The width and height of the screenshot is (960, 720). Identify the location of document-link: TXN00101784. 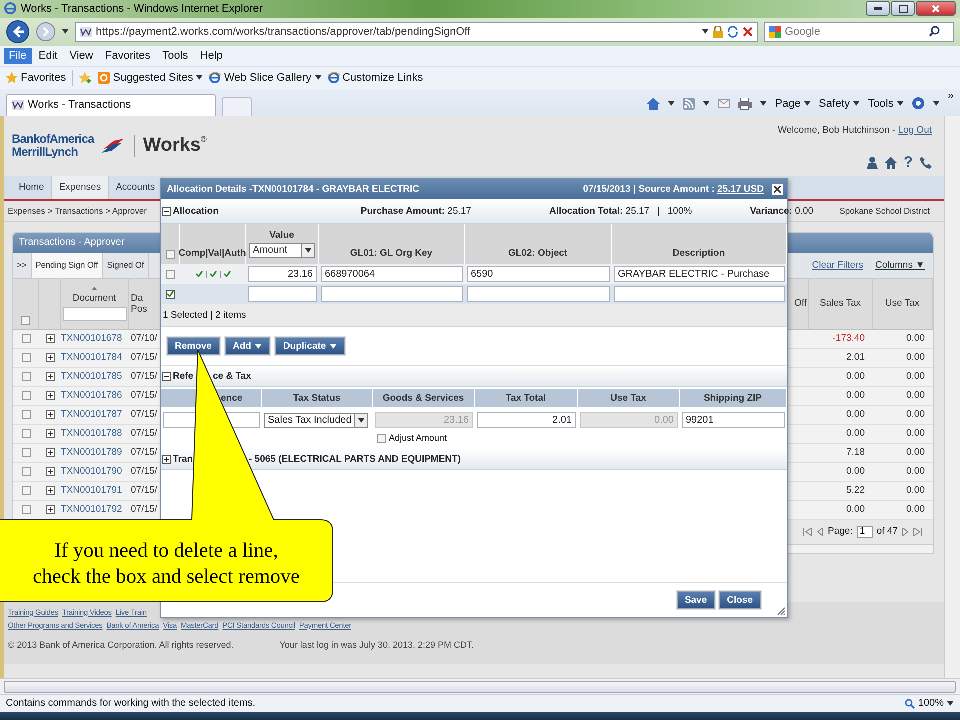
(91, 358).